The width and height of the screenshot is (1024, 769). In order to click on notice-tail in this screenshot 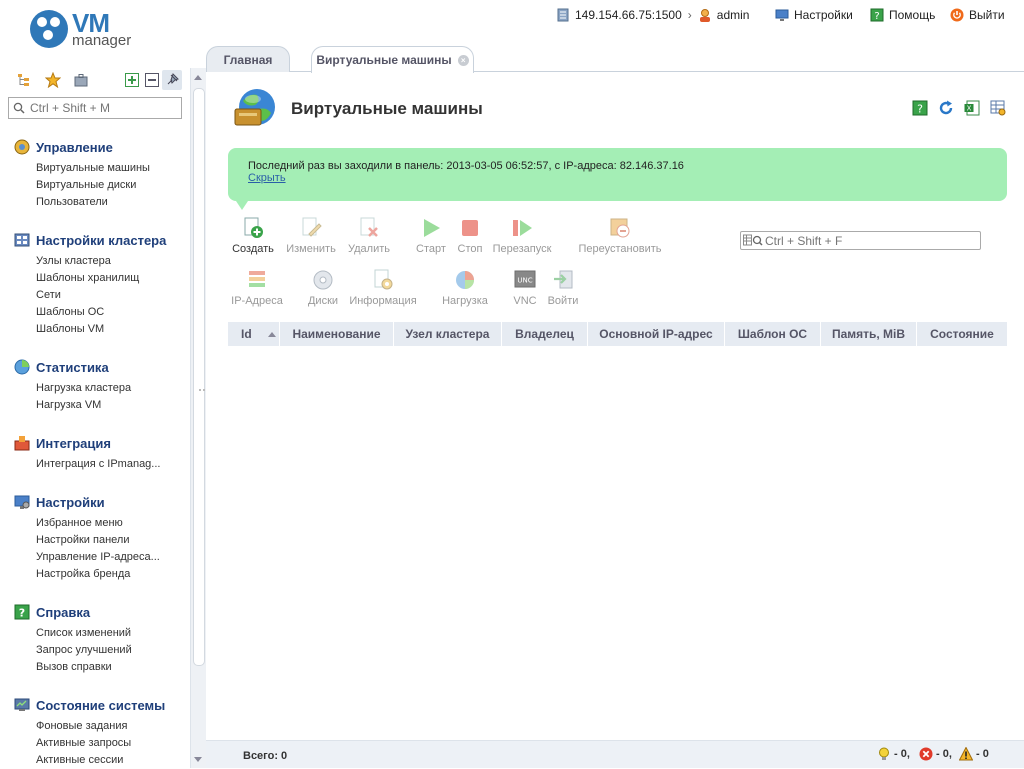, I will do `click(242, 205)`.